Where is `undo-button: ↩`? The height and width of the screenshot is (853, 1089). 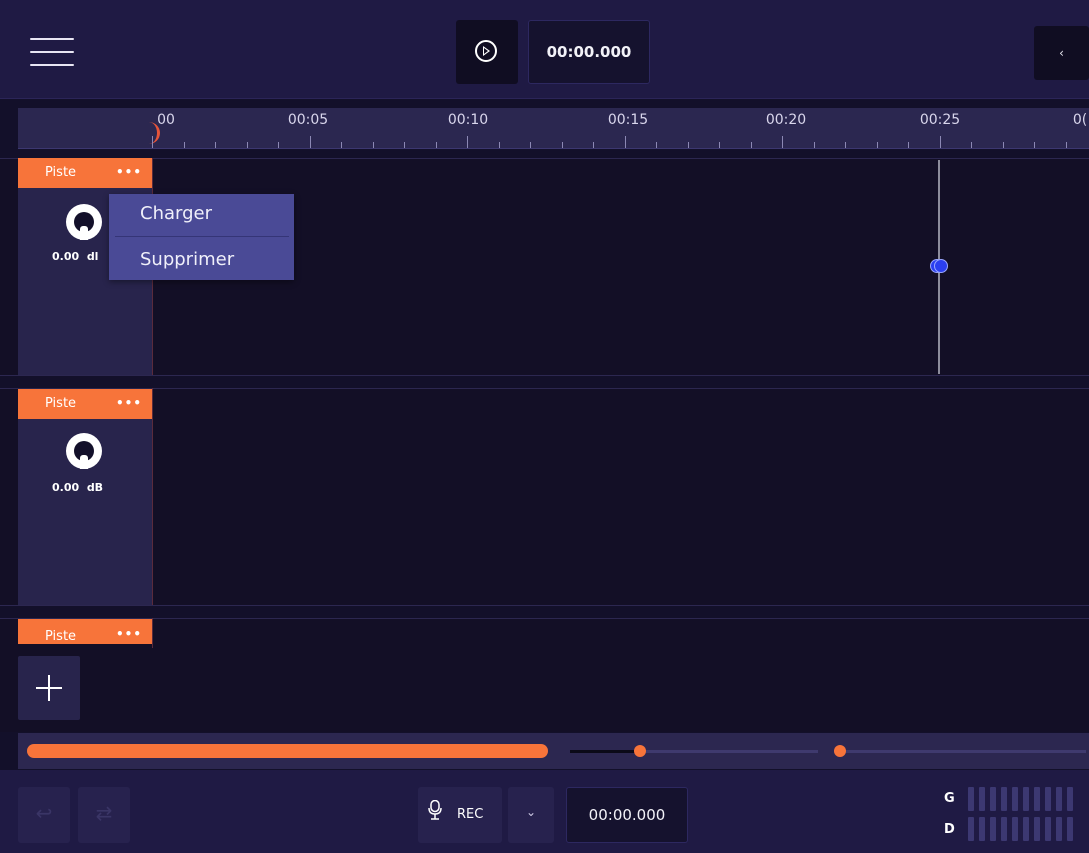 undo-button: ↩ is located at coordinates (44, 815).